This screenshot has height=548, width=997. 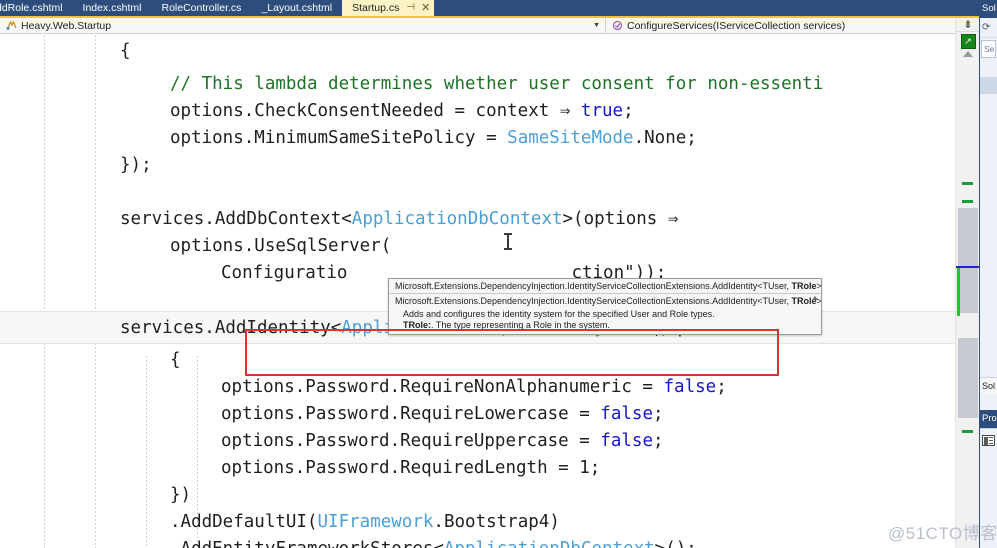 I want to click on solution-explorer-toolbar: ⟳, so click(x=988, y=28).